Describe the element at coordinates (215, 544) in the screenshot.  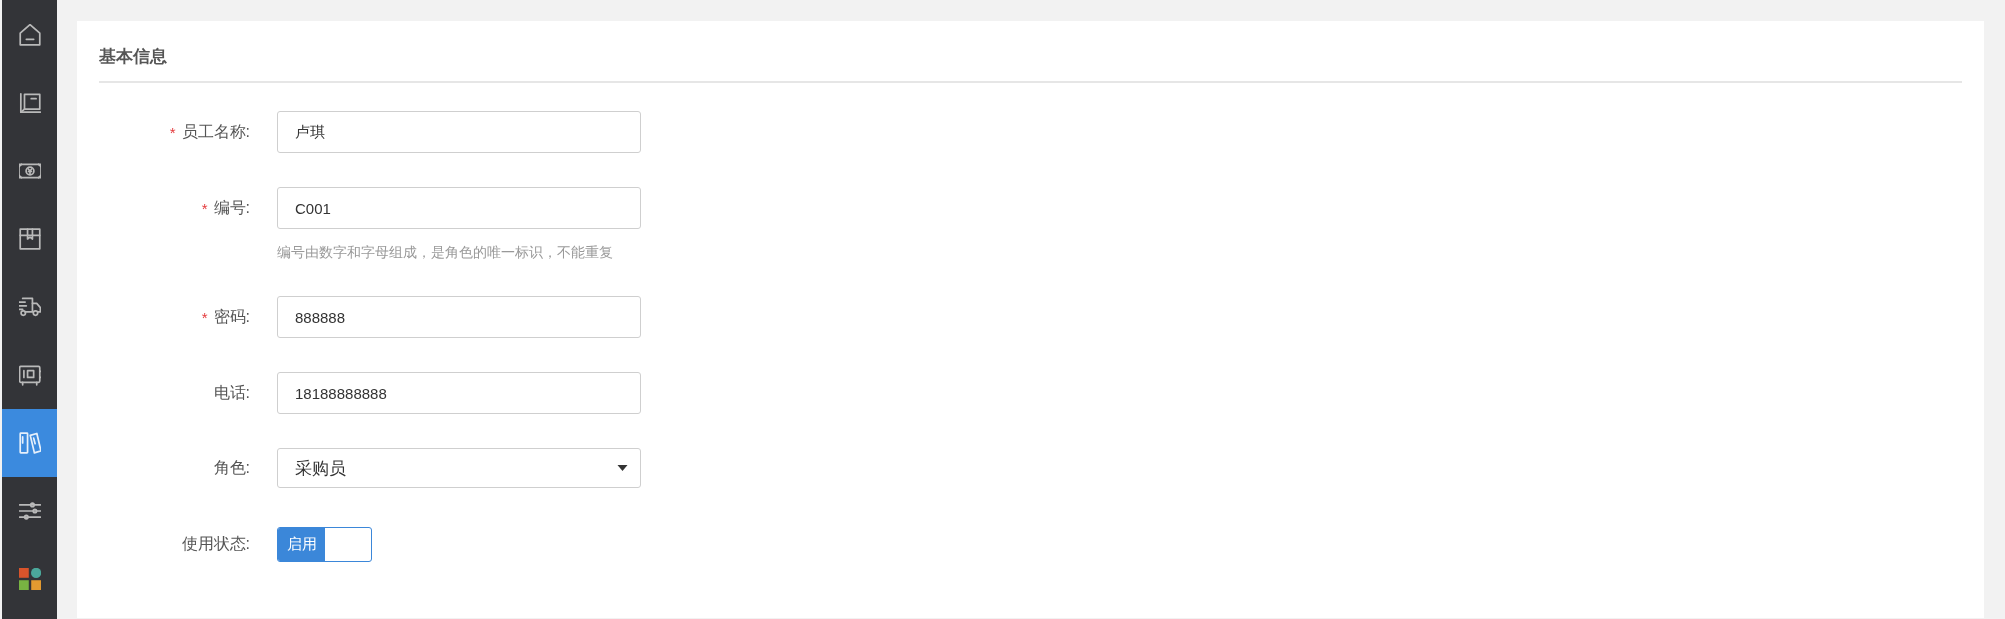
I see `field-label: 使用状态:` at that location.